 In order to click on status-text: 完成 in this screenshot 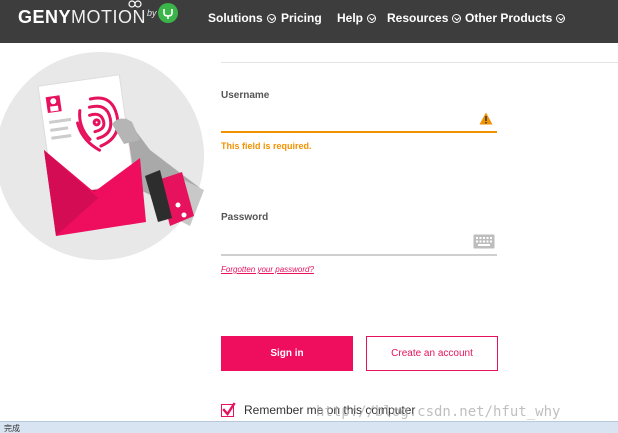, I will do `click(12, 428)`.